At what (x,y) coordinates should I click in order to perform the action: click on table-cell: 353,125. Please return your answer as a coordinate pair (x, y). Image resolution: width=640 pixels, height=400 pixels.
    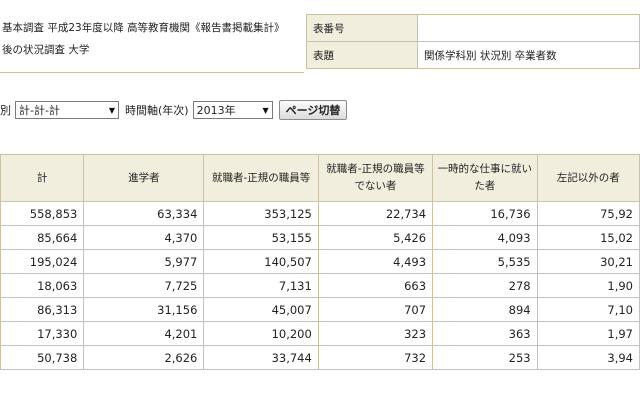
    Looking at the image, I should click on (261, 213).